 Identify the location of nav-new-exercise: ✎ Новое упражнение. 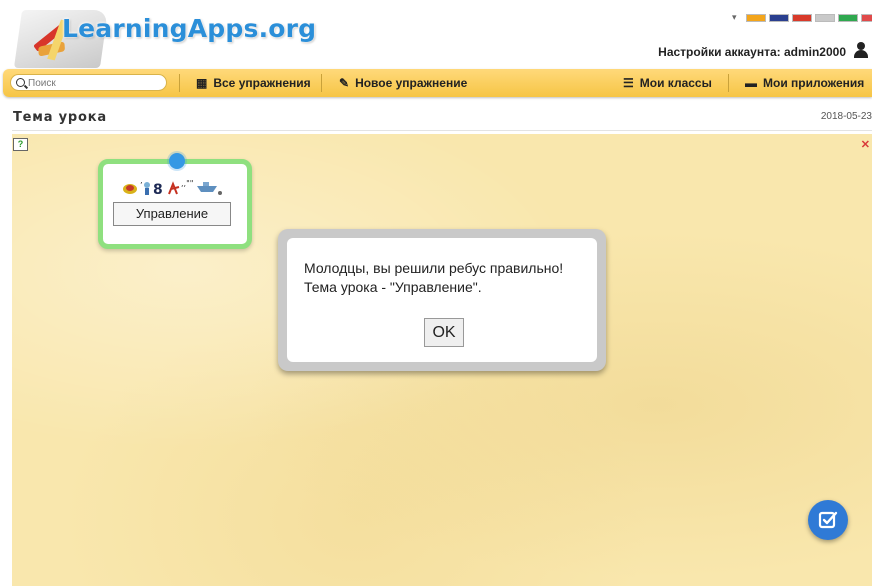
(403, 83).